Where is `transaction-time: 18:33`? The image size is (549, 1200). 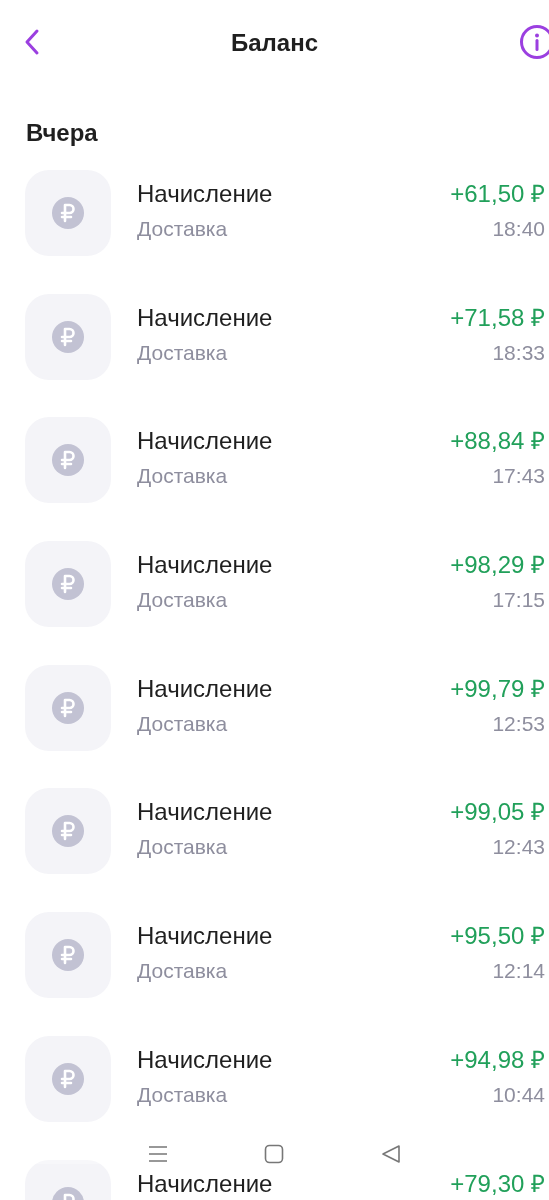
transaction-time: 18:33 is located at coordinates (518, 352).